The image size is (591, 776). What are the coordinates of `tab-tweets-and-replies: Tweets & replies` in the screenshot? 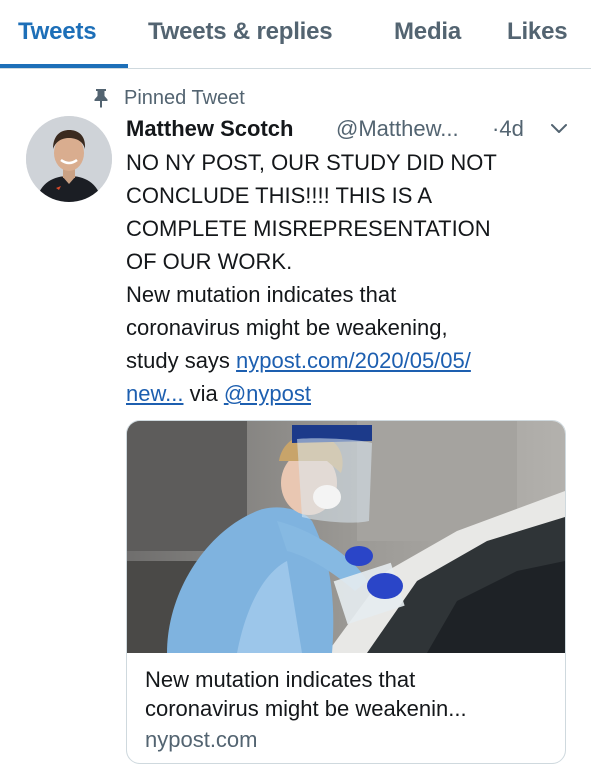 It's located at (240, 32).